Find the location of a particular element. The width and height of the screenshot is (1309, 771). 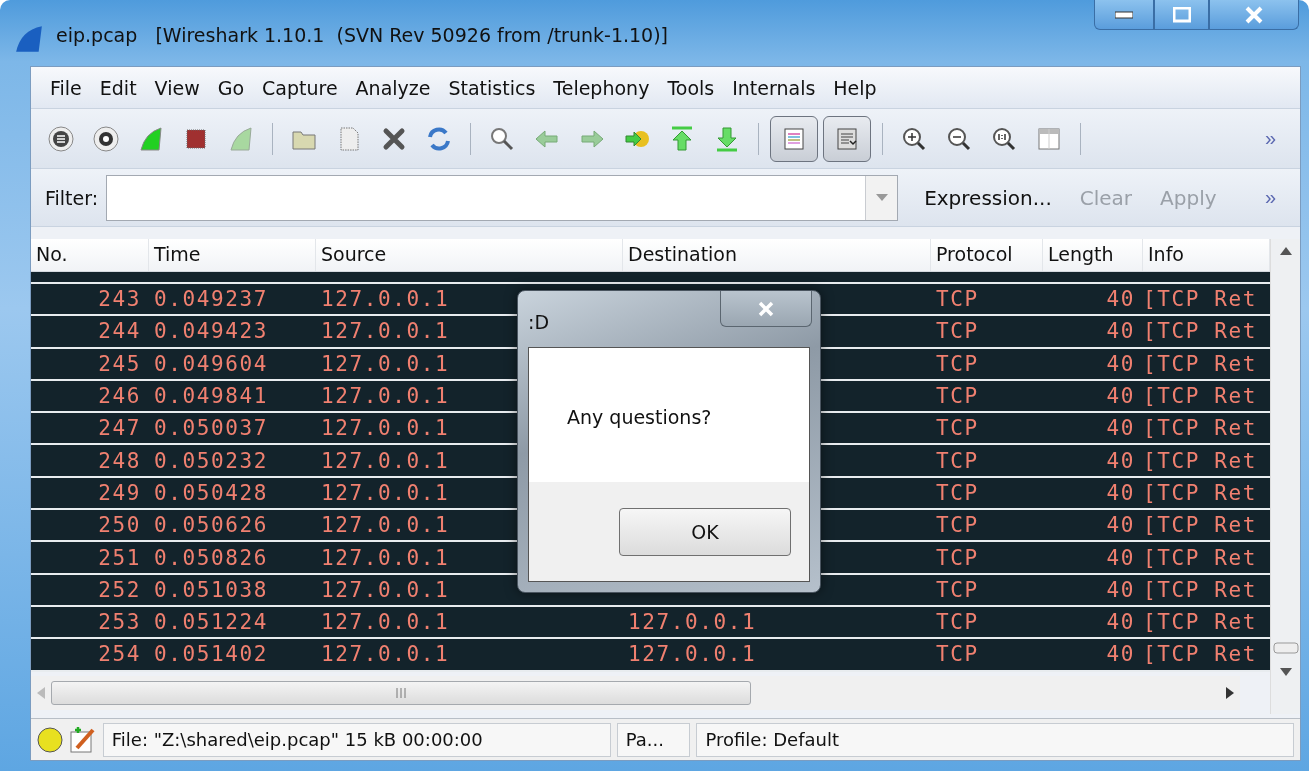

table-cell-text: 248 is located at coordinates (119, 460).